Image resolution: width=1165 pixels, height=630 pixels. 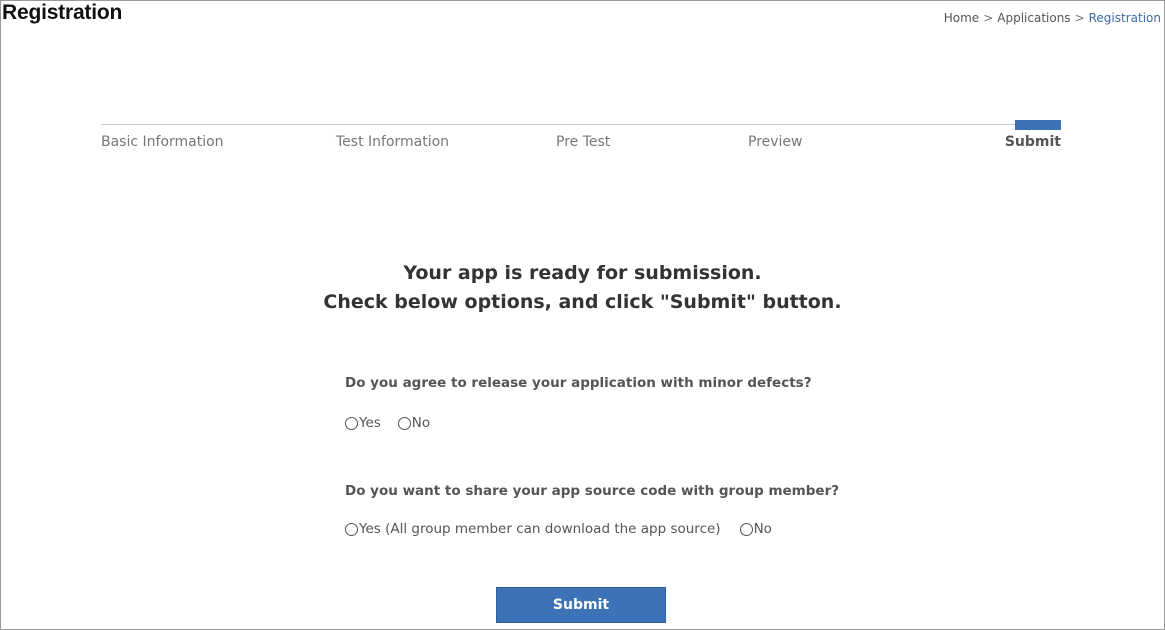 I want to click on release-defects-yes-option: Yes, so click(x=363, y=423).